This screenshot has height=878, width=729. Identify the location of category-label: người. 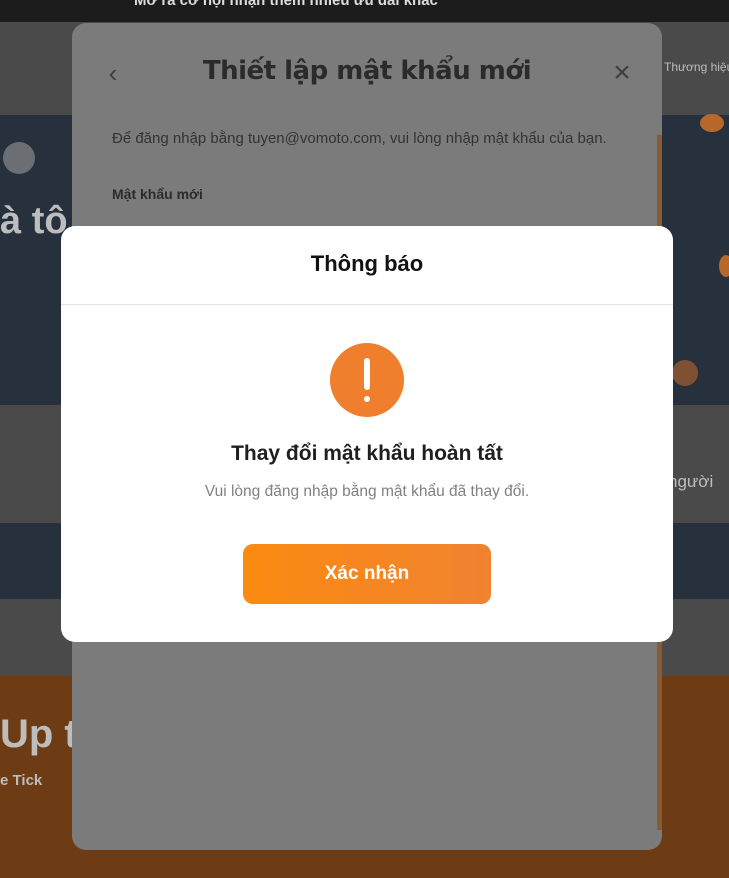
(691, 481).